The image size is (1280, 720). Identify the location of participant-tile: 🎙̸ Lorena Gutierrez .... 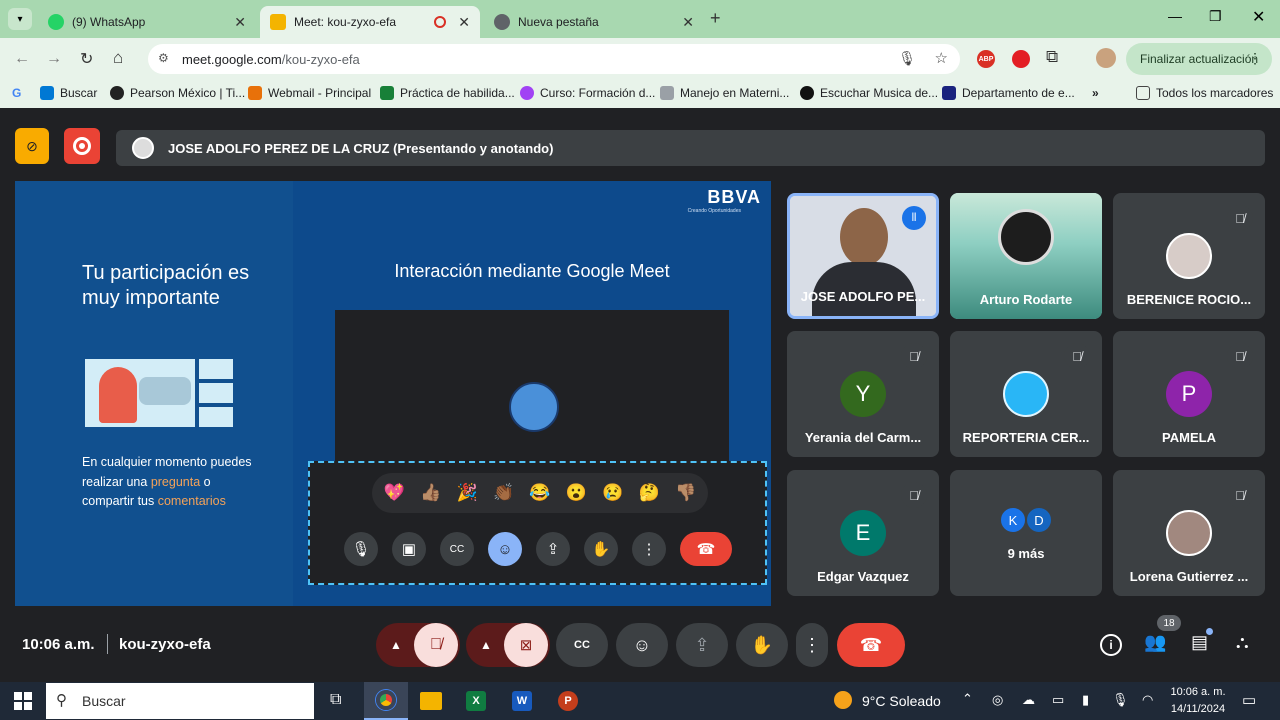
(1189, 533).